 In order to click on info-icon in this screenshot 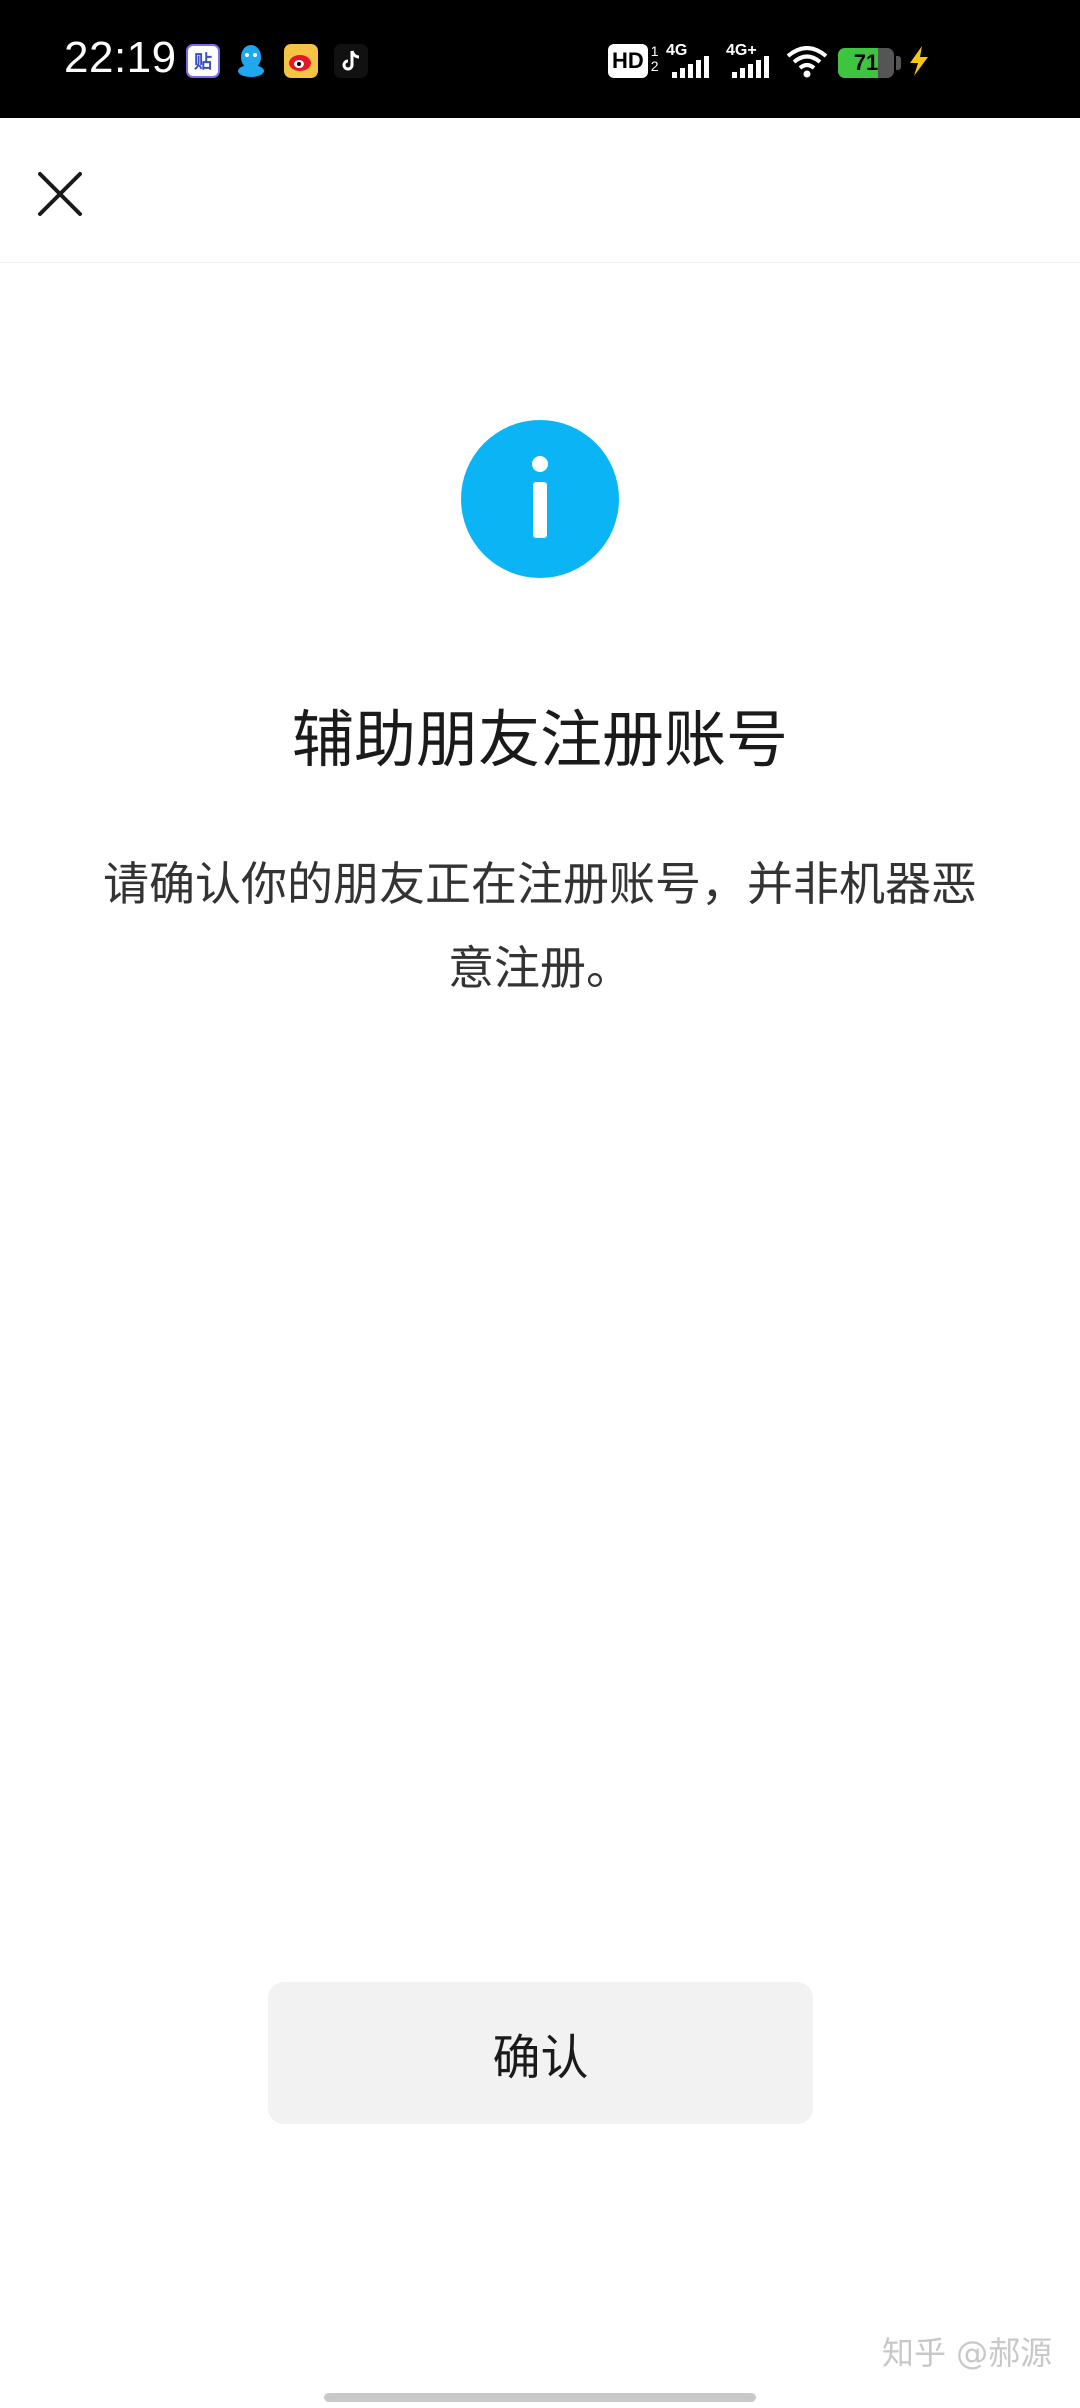, I will do `click(540, 499)`.